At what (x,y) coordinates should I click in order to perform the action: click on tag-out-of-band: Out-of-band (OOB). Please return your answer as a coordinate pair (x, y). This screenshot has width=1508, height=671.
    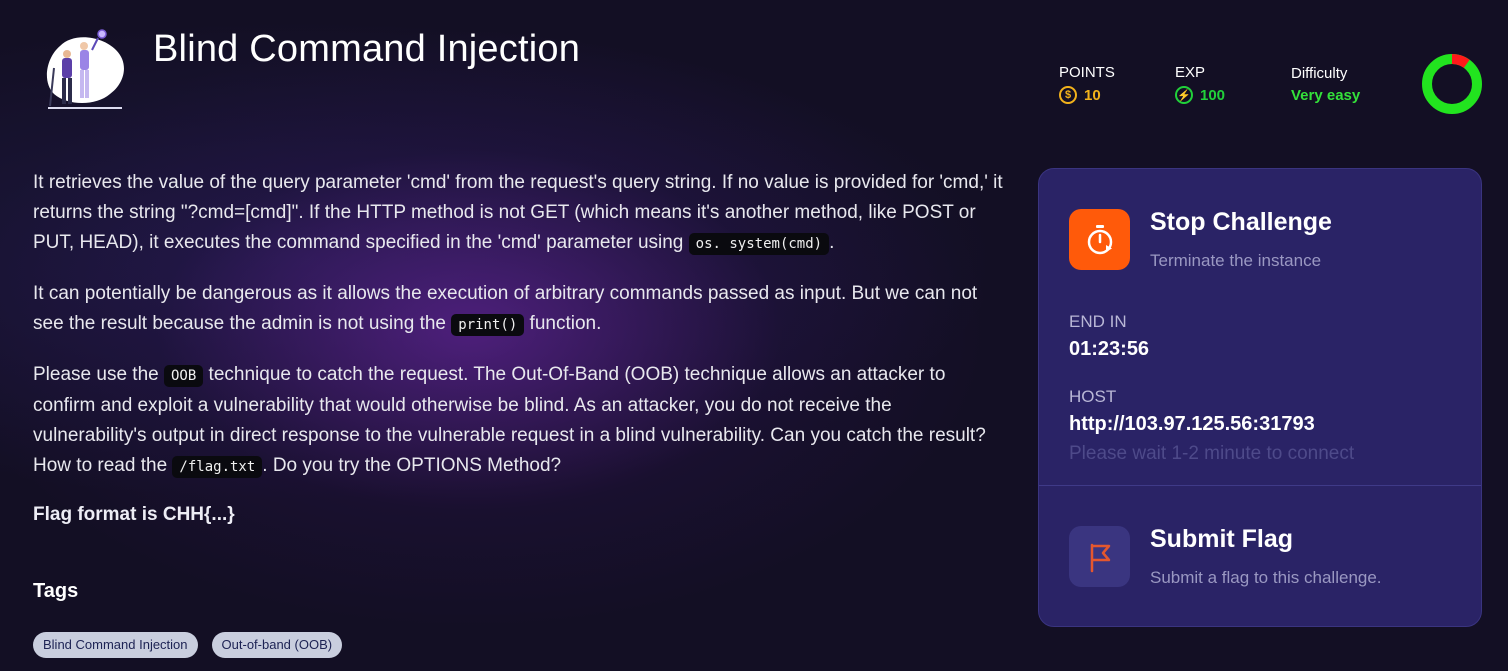
    Looking at the image, I should click on (277, 645).